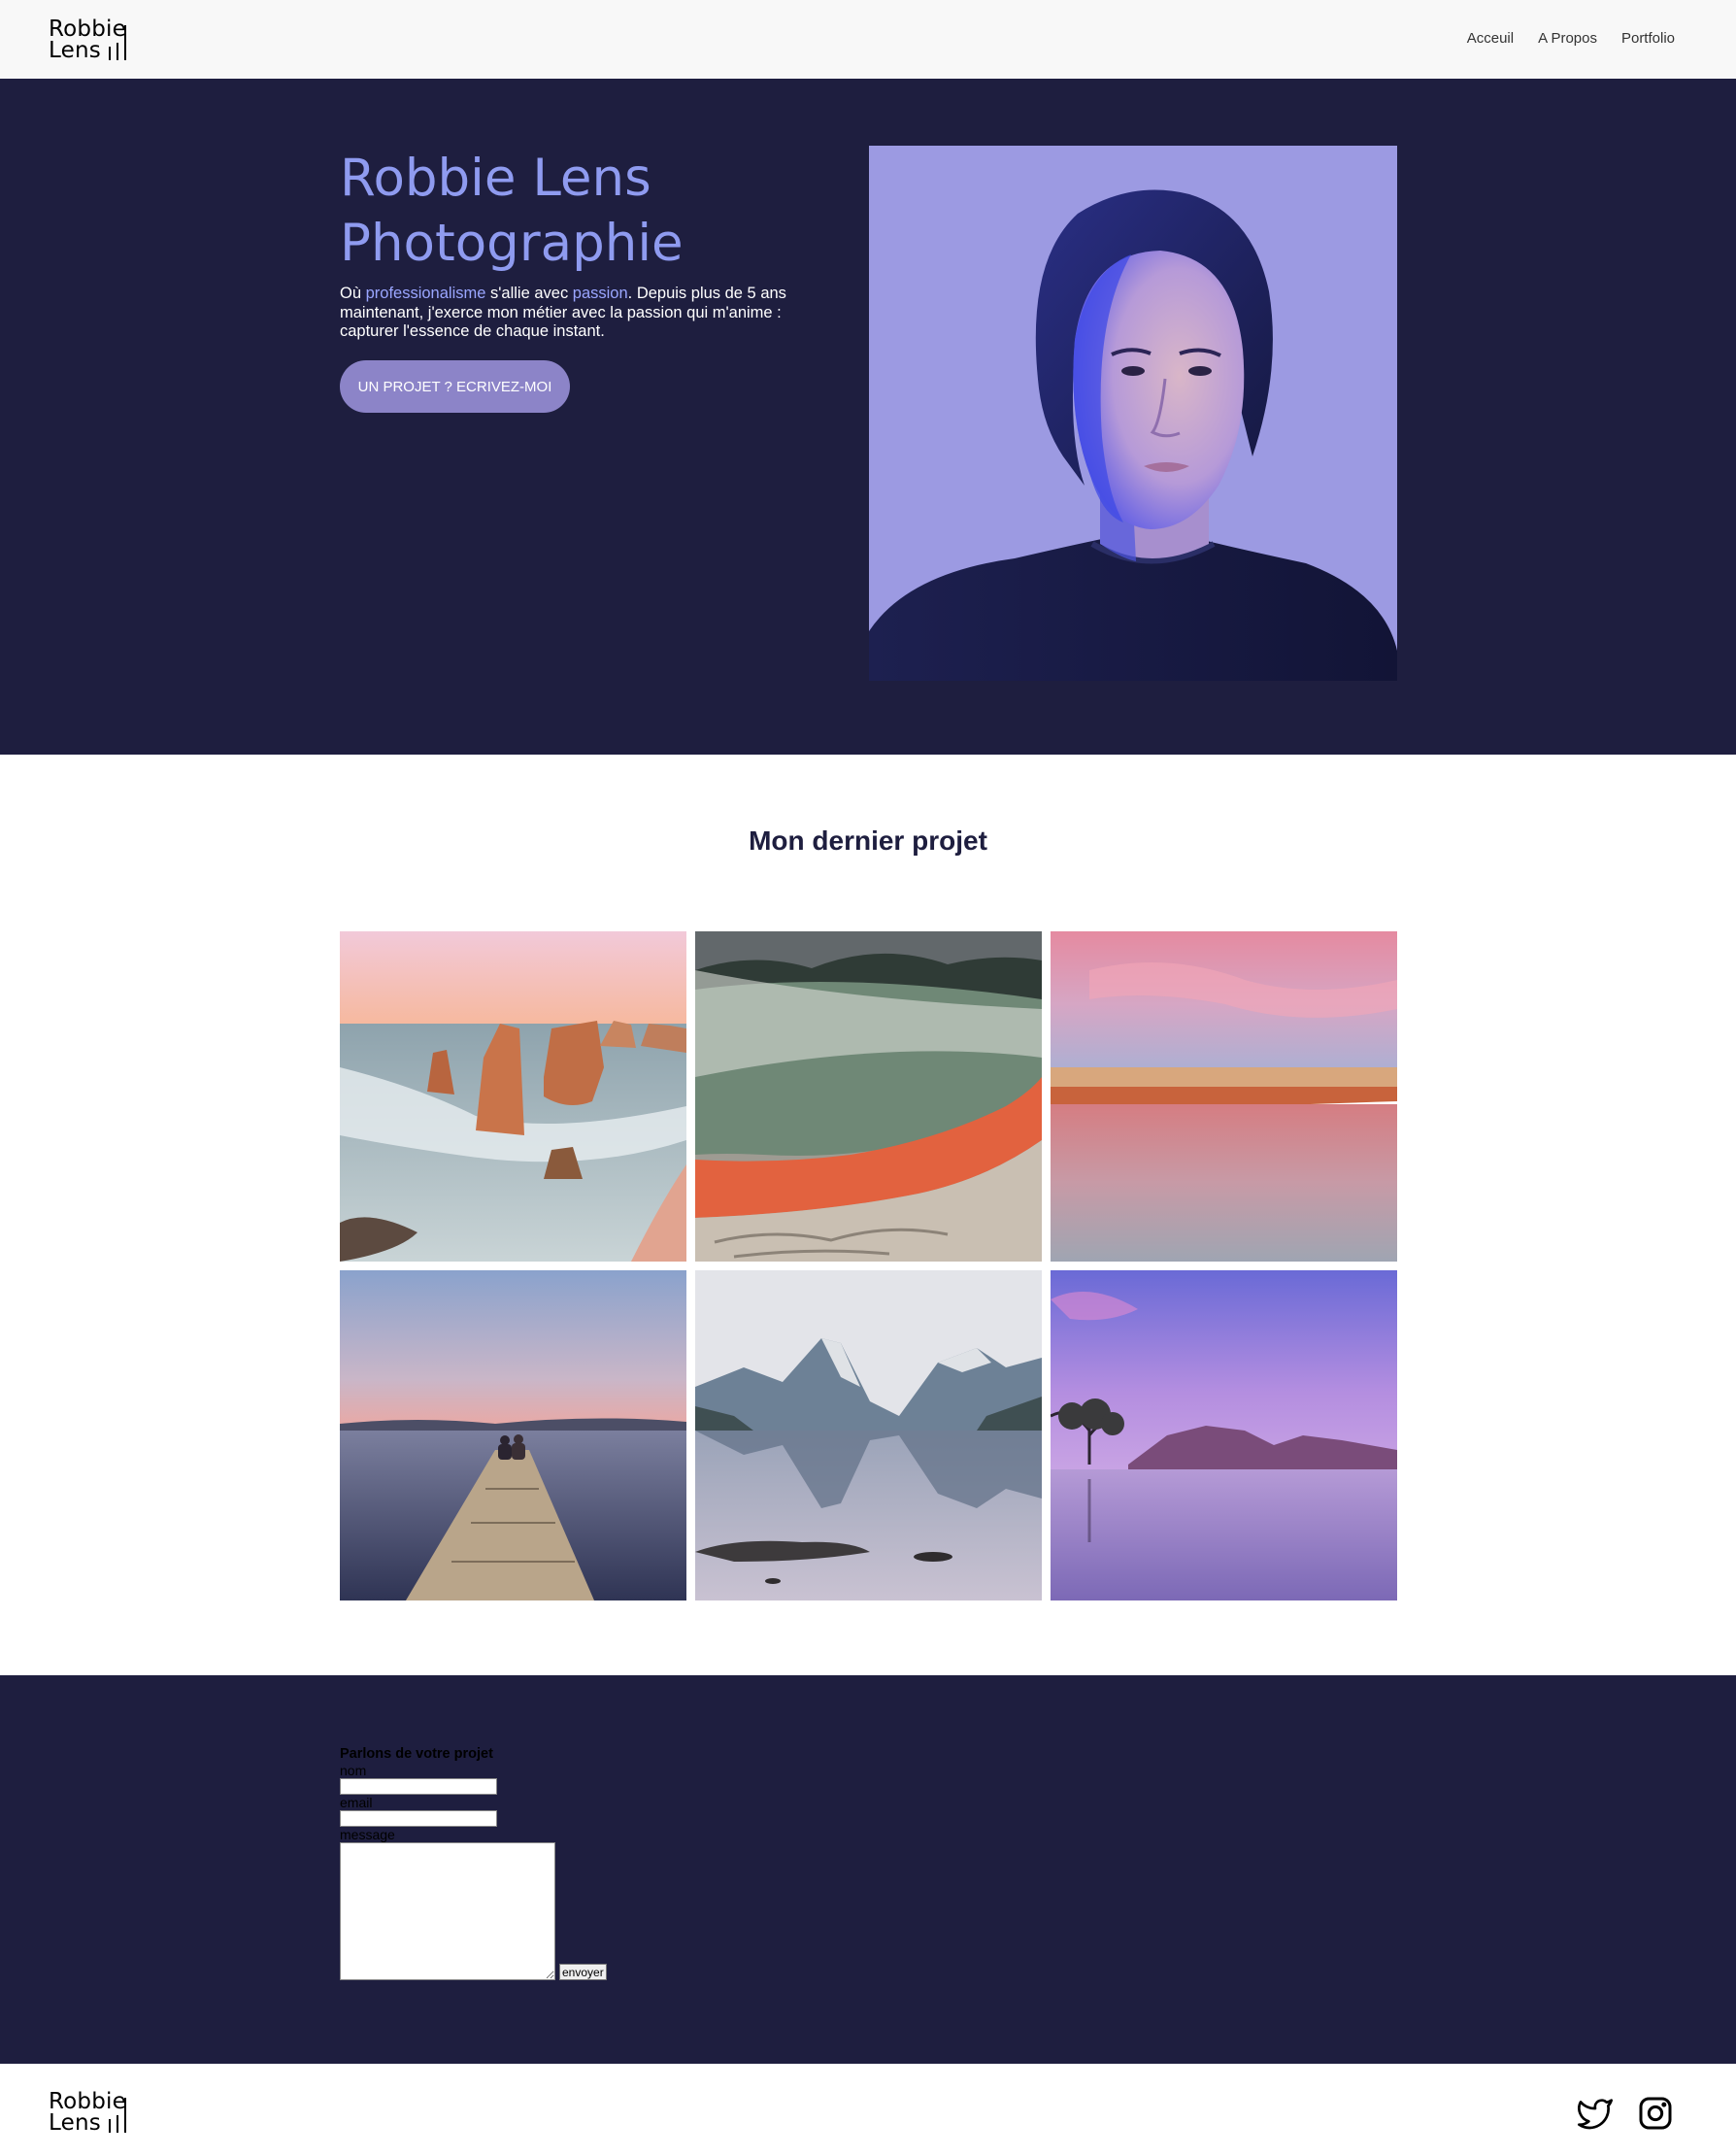 The height and width of the screenshot is (2156, 1736). What do you see at coordinates (367, 1834) in the screenshot?
I see `message-label: message` at bounding box center [367, 1834].